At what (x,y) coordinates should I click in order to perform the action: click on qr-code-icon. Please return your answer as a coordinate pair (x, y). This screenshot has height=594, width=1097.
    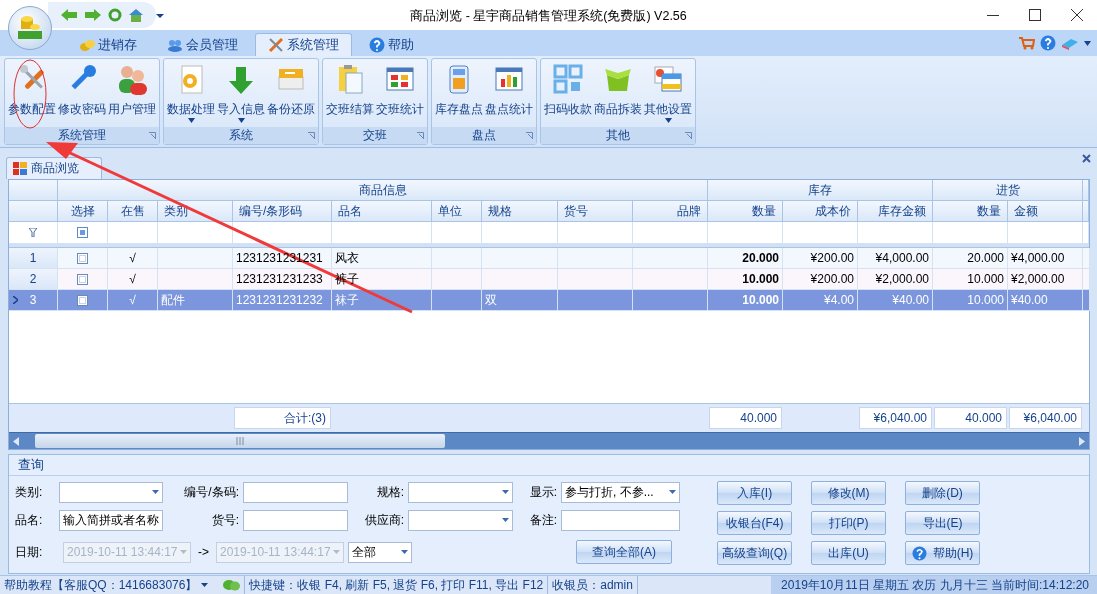
    Looking at the image, I should click on (568, 79).